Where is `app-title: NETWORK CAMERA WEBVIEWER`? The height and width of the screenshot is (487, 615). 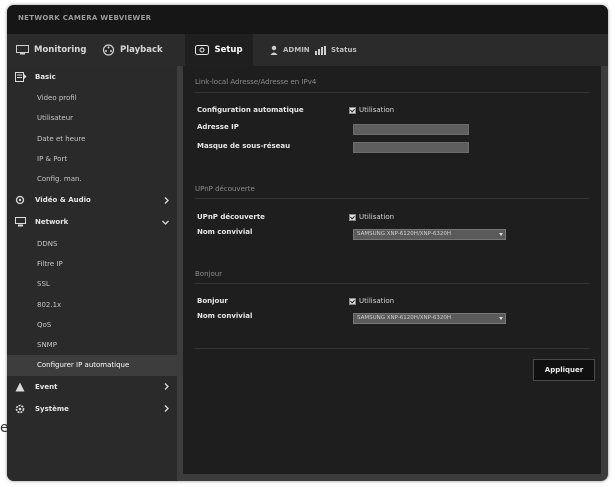 app-title: NETWORK CAMERA WEBVIEWER is located at coordinates (85, 18).